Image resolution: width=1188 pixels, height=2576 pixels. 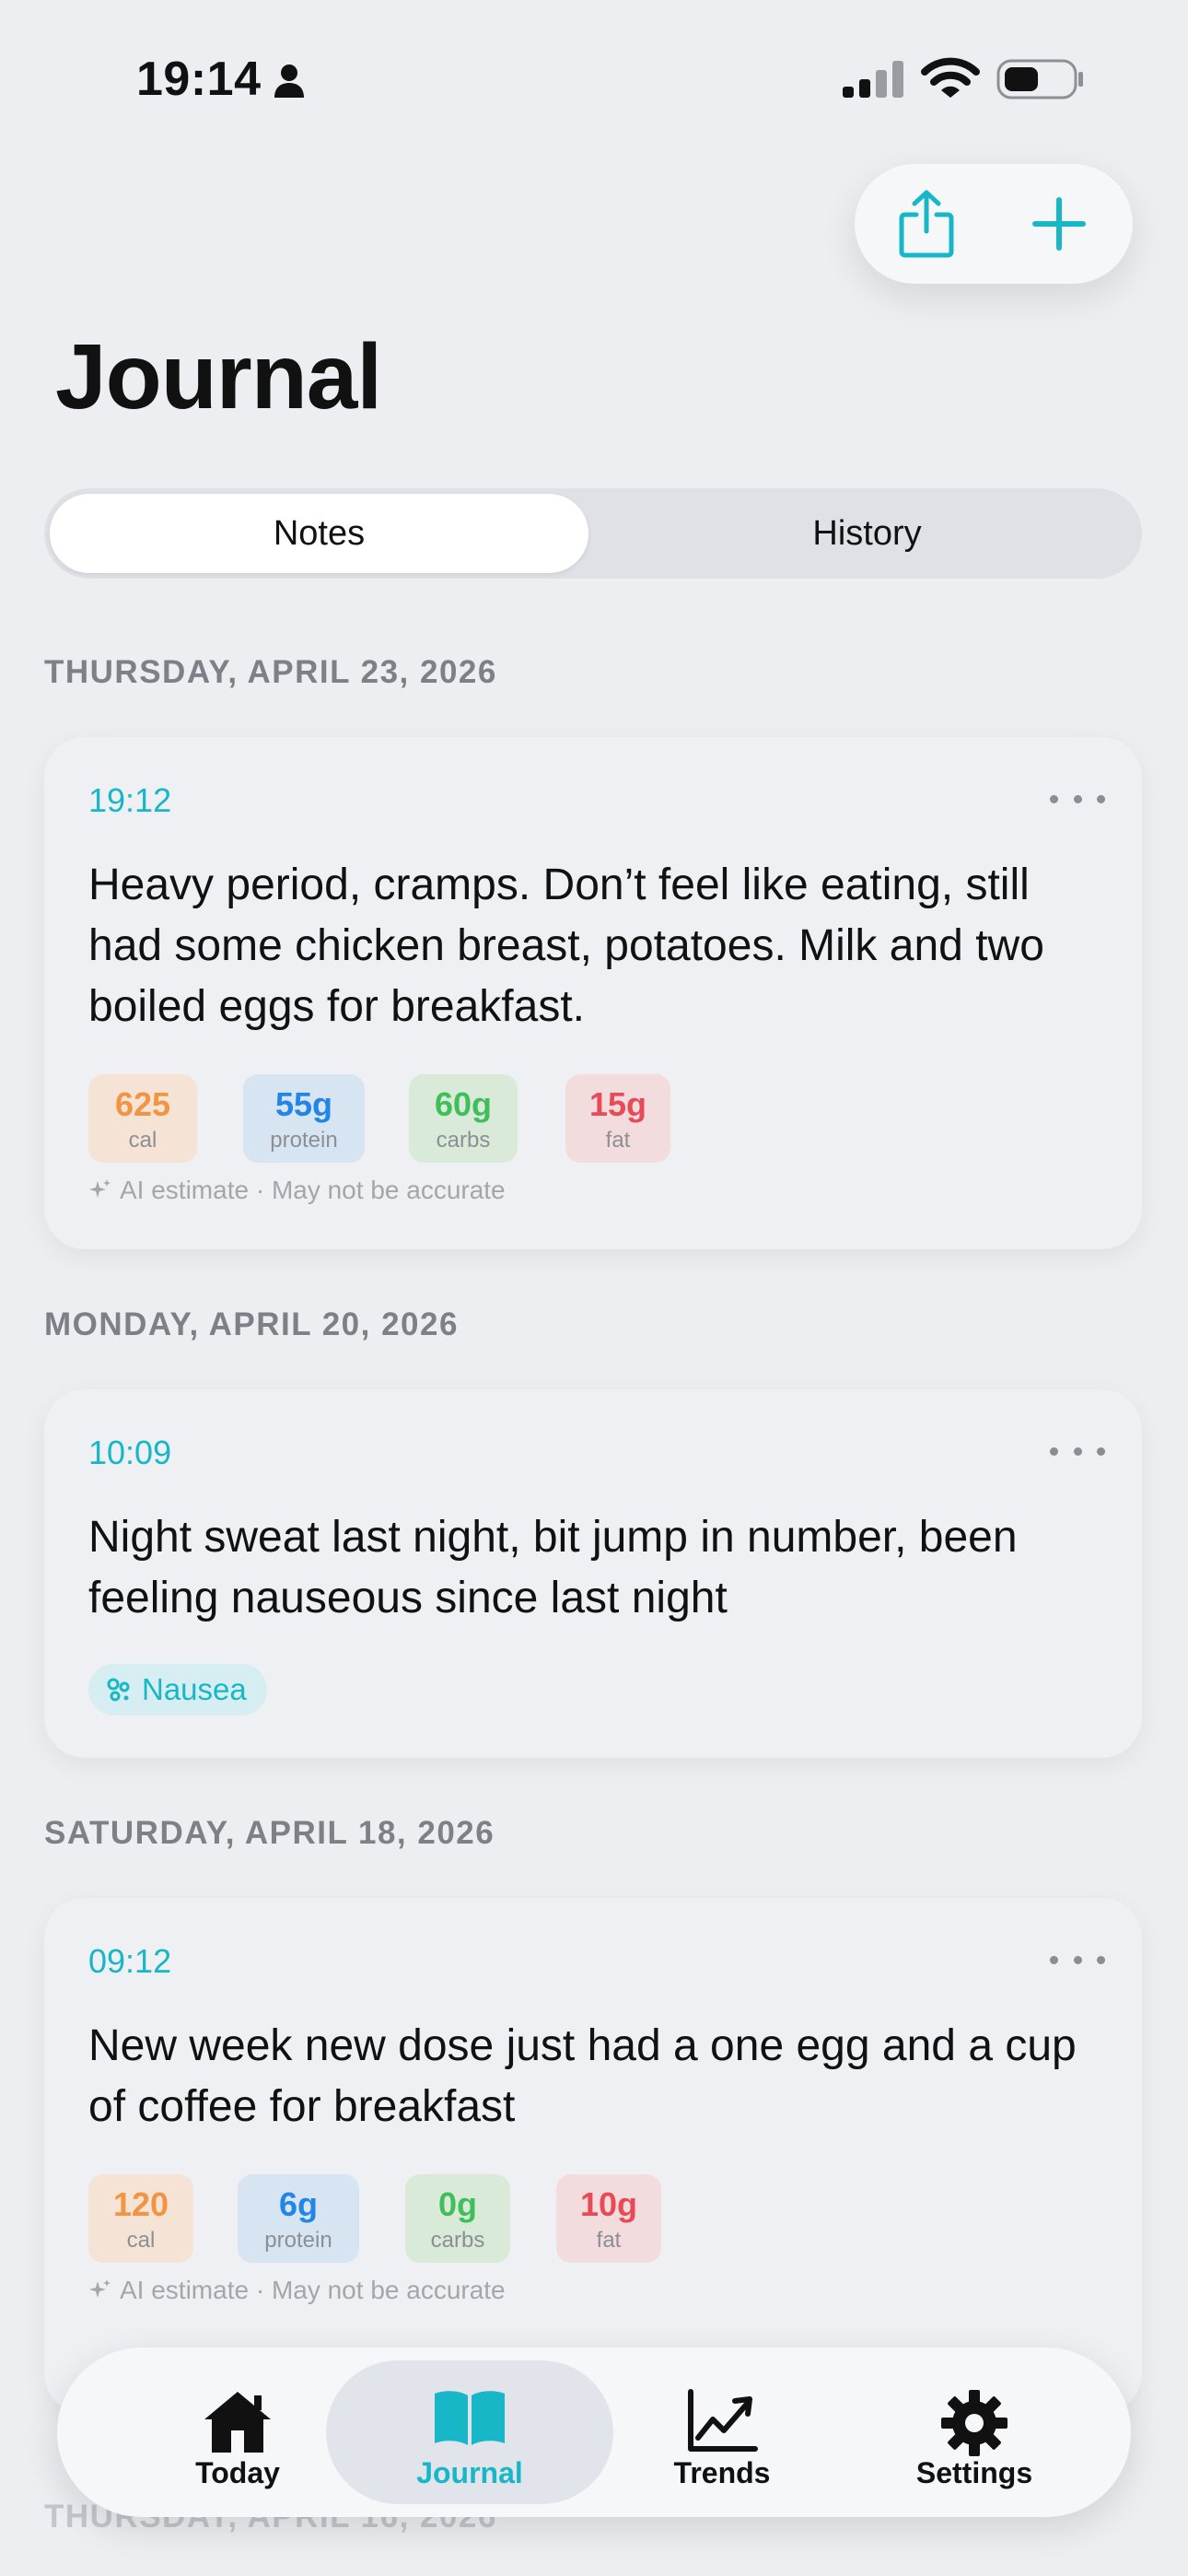 What do you see at coordinates (270, 672) in the screenshot?
I see `date-header: THURSDAY, APRIL 23, 2026` at bounding box center [270, 672].